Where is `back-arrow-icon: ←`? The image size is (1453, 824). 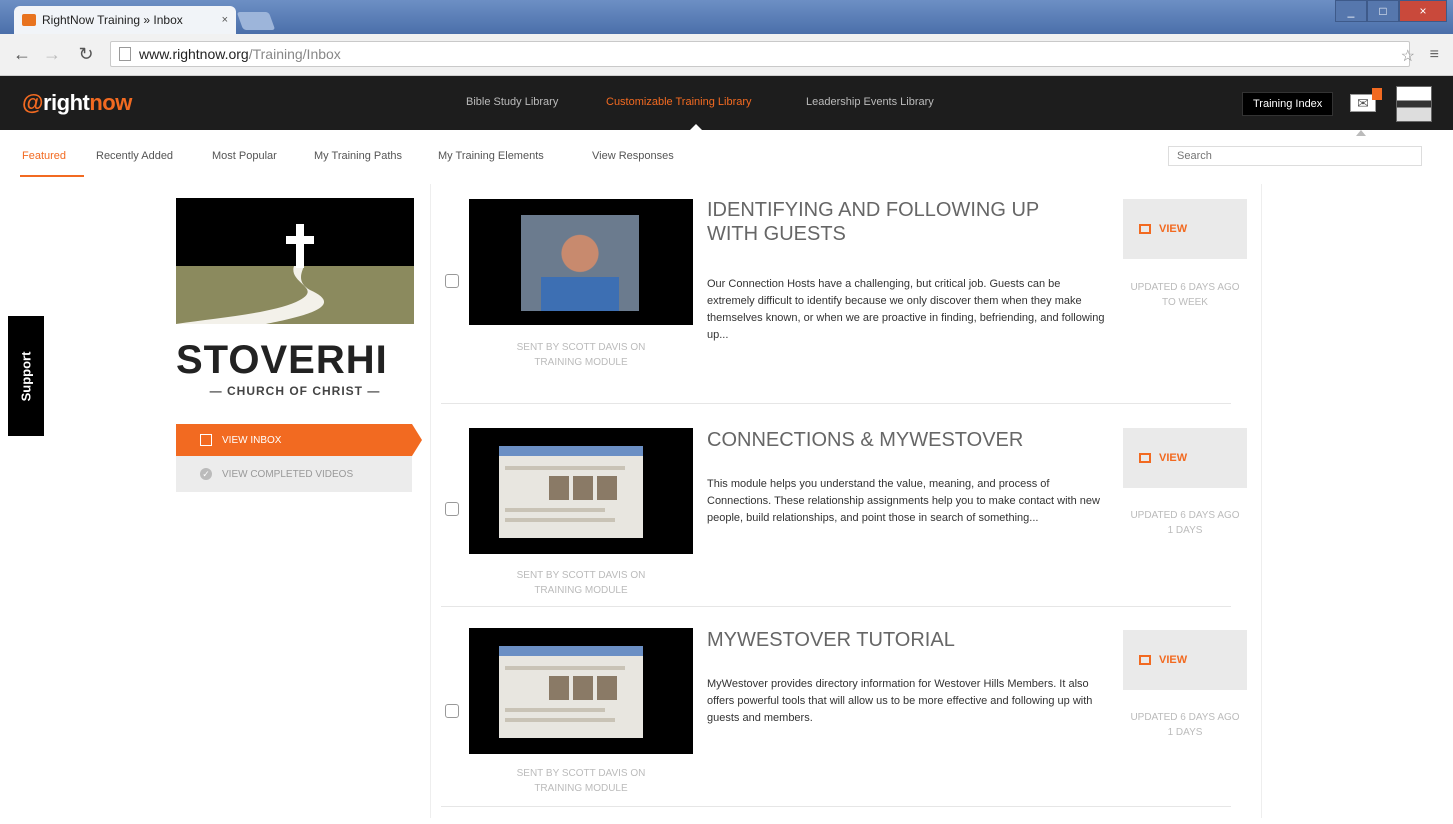 back-arrow-icon: ← is located at coordinates (22, 54).